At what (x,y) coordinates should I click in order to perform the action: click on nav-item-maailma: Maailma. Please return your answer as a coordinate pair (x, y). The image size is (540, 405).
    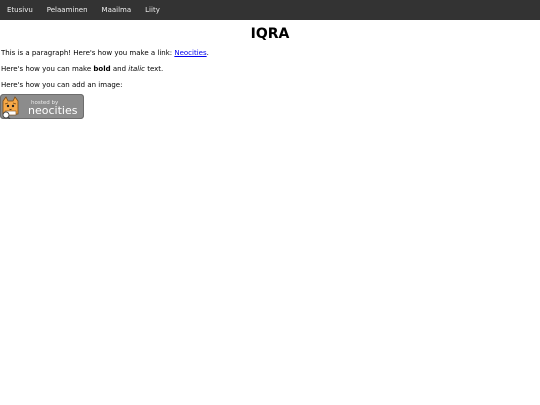
    Looking at the image, I should click on (117, 10).